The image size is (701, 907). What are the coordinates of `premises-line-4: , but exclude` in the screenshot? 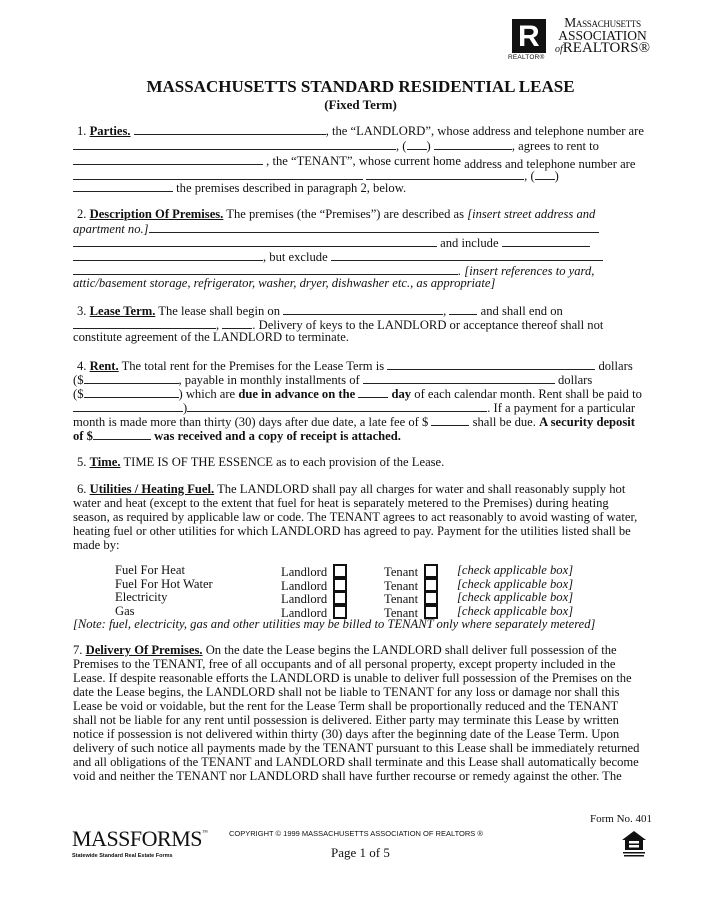 It's located at (338, 256).